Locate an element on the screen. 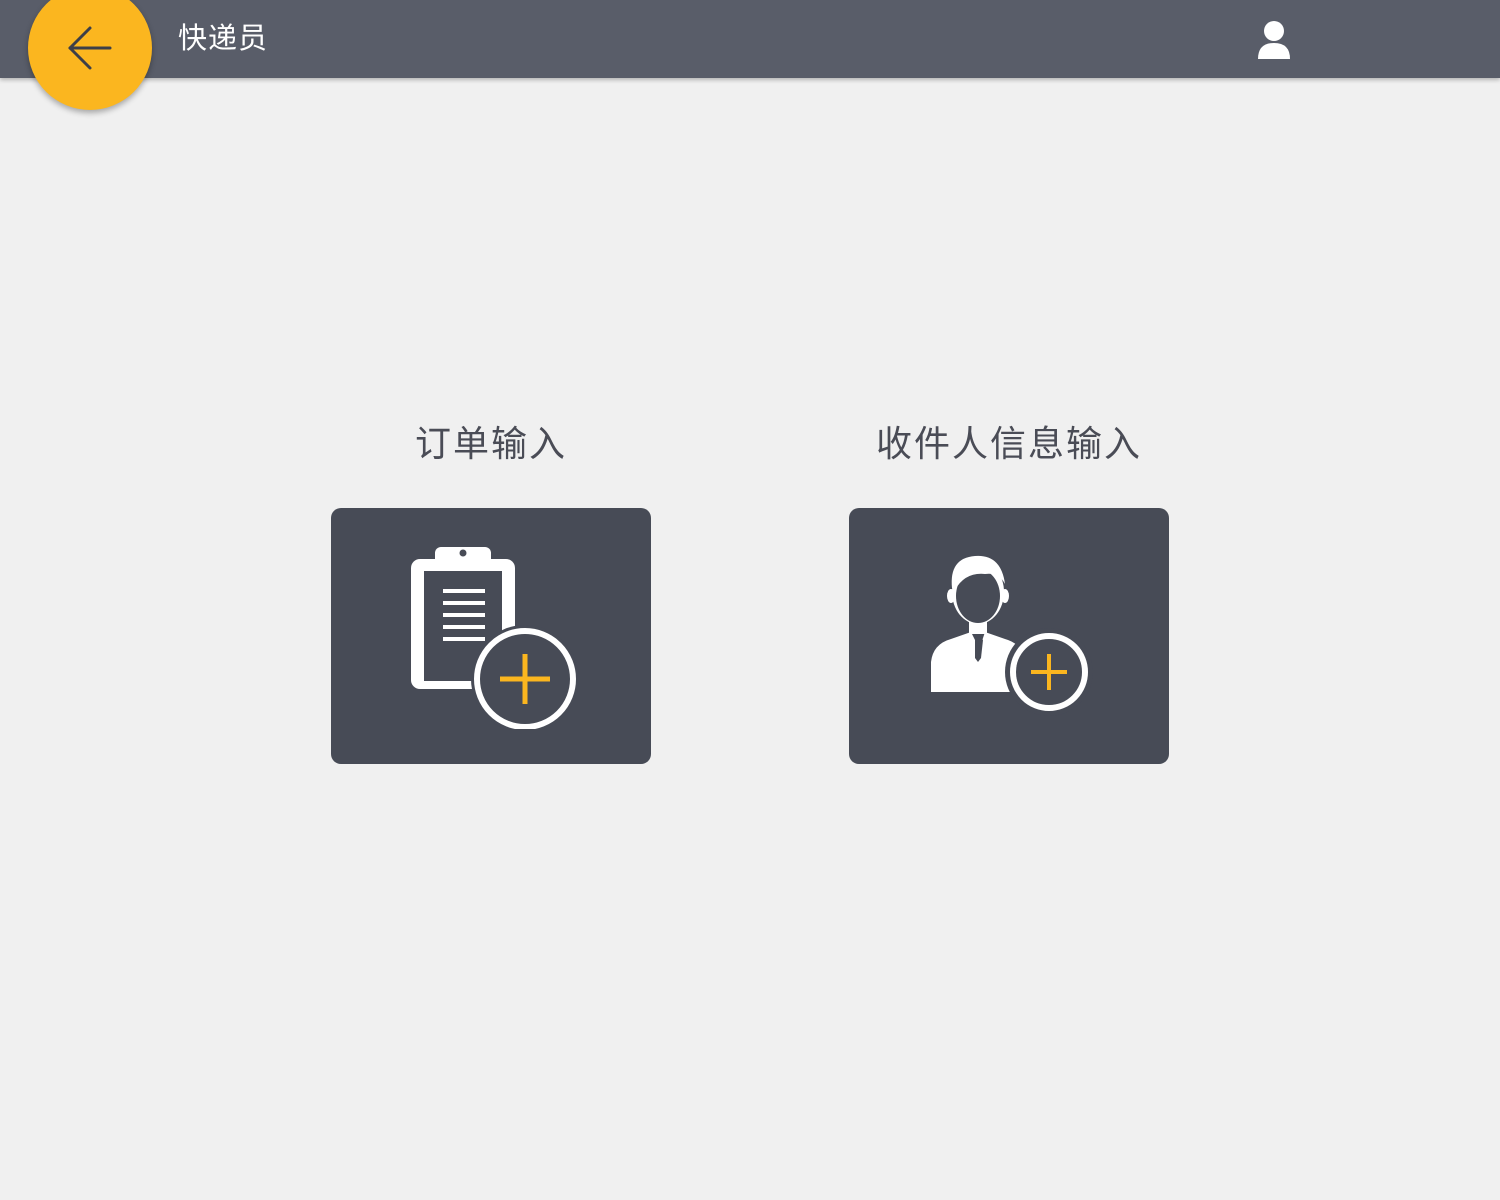  recipient-input-label: 收件人信息输入 is located at coordinates (1008, 444).